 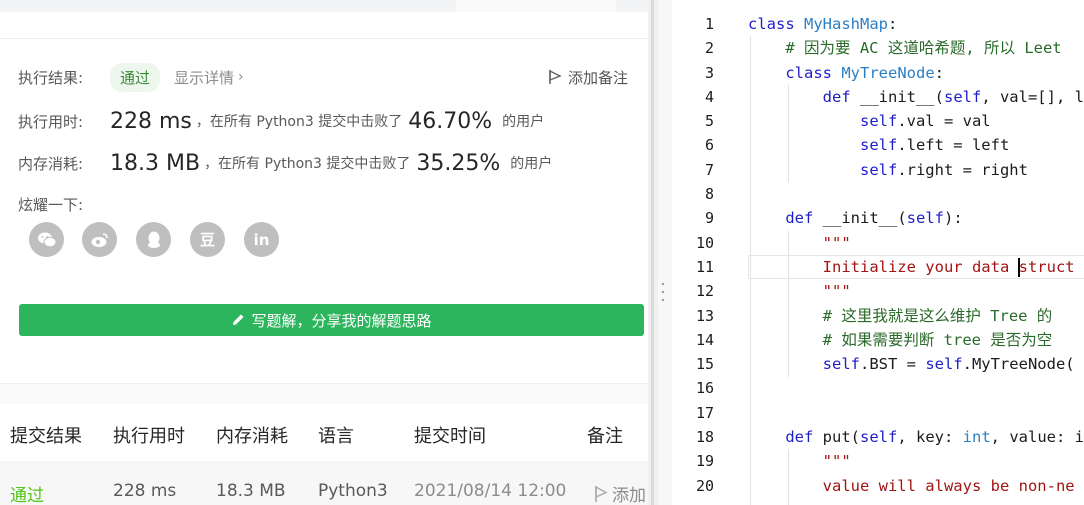 What do you see at coordinates (536, 6) in the screenshot?
I see `tab-stub` at bounding box center [536, 6].